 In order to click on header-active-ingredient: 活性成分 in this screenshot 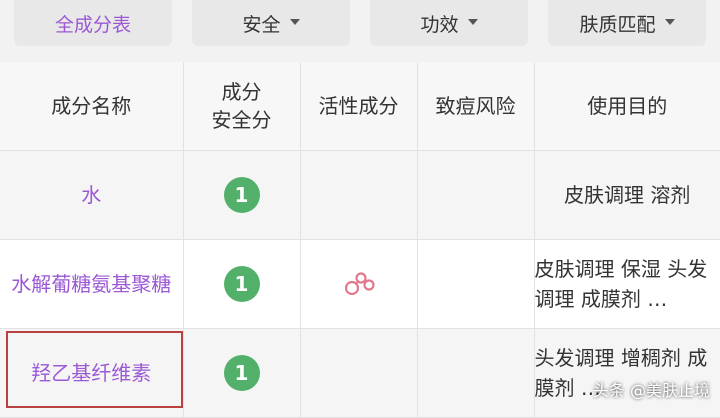, I will do `click(358, 106)`.